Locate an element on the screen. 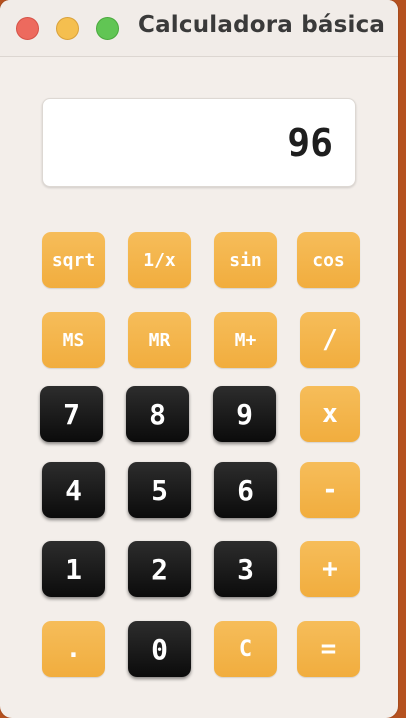 Image resolution: width=406 pixels, height=718 pixels. digit-1-button: 1 is located at coordinates (73, 569).